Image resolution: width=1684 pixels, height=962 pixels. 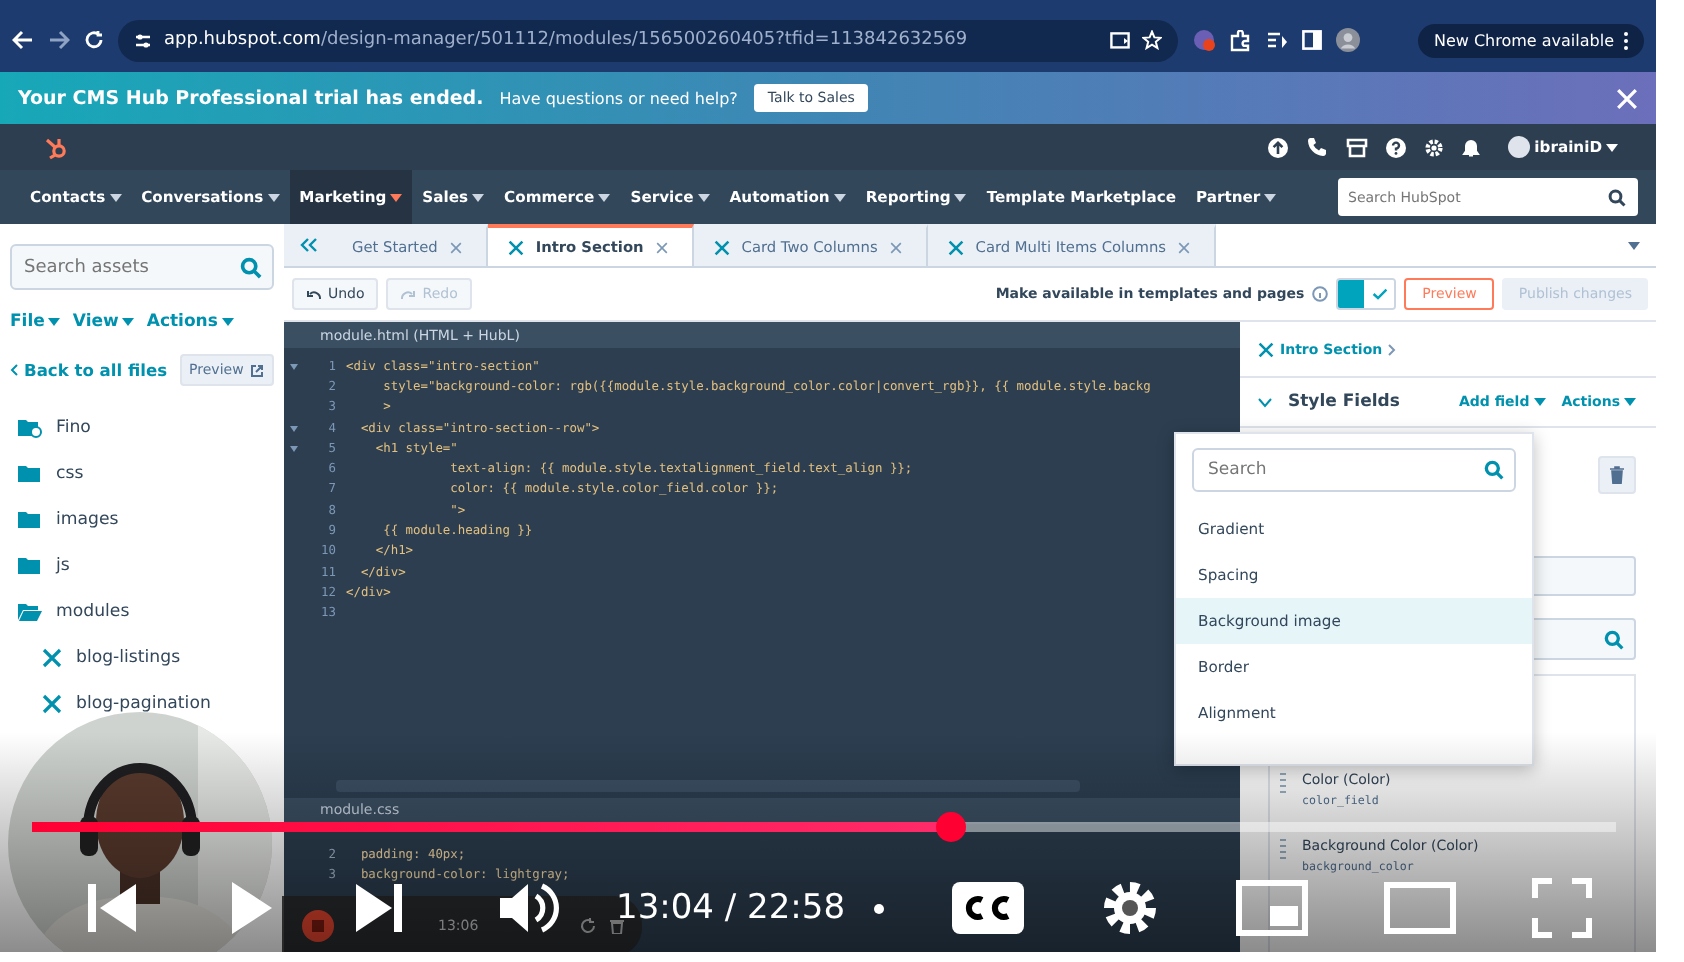 I want to click on miniplayer-button, so click(x=1271, y=908).